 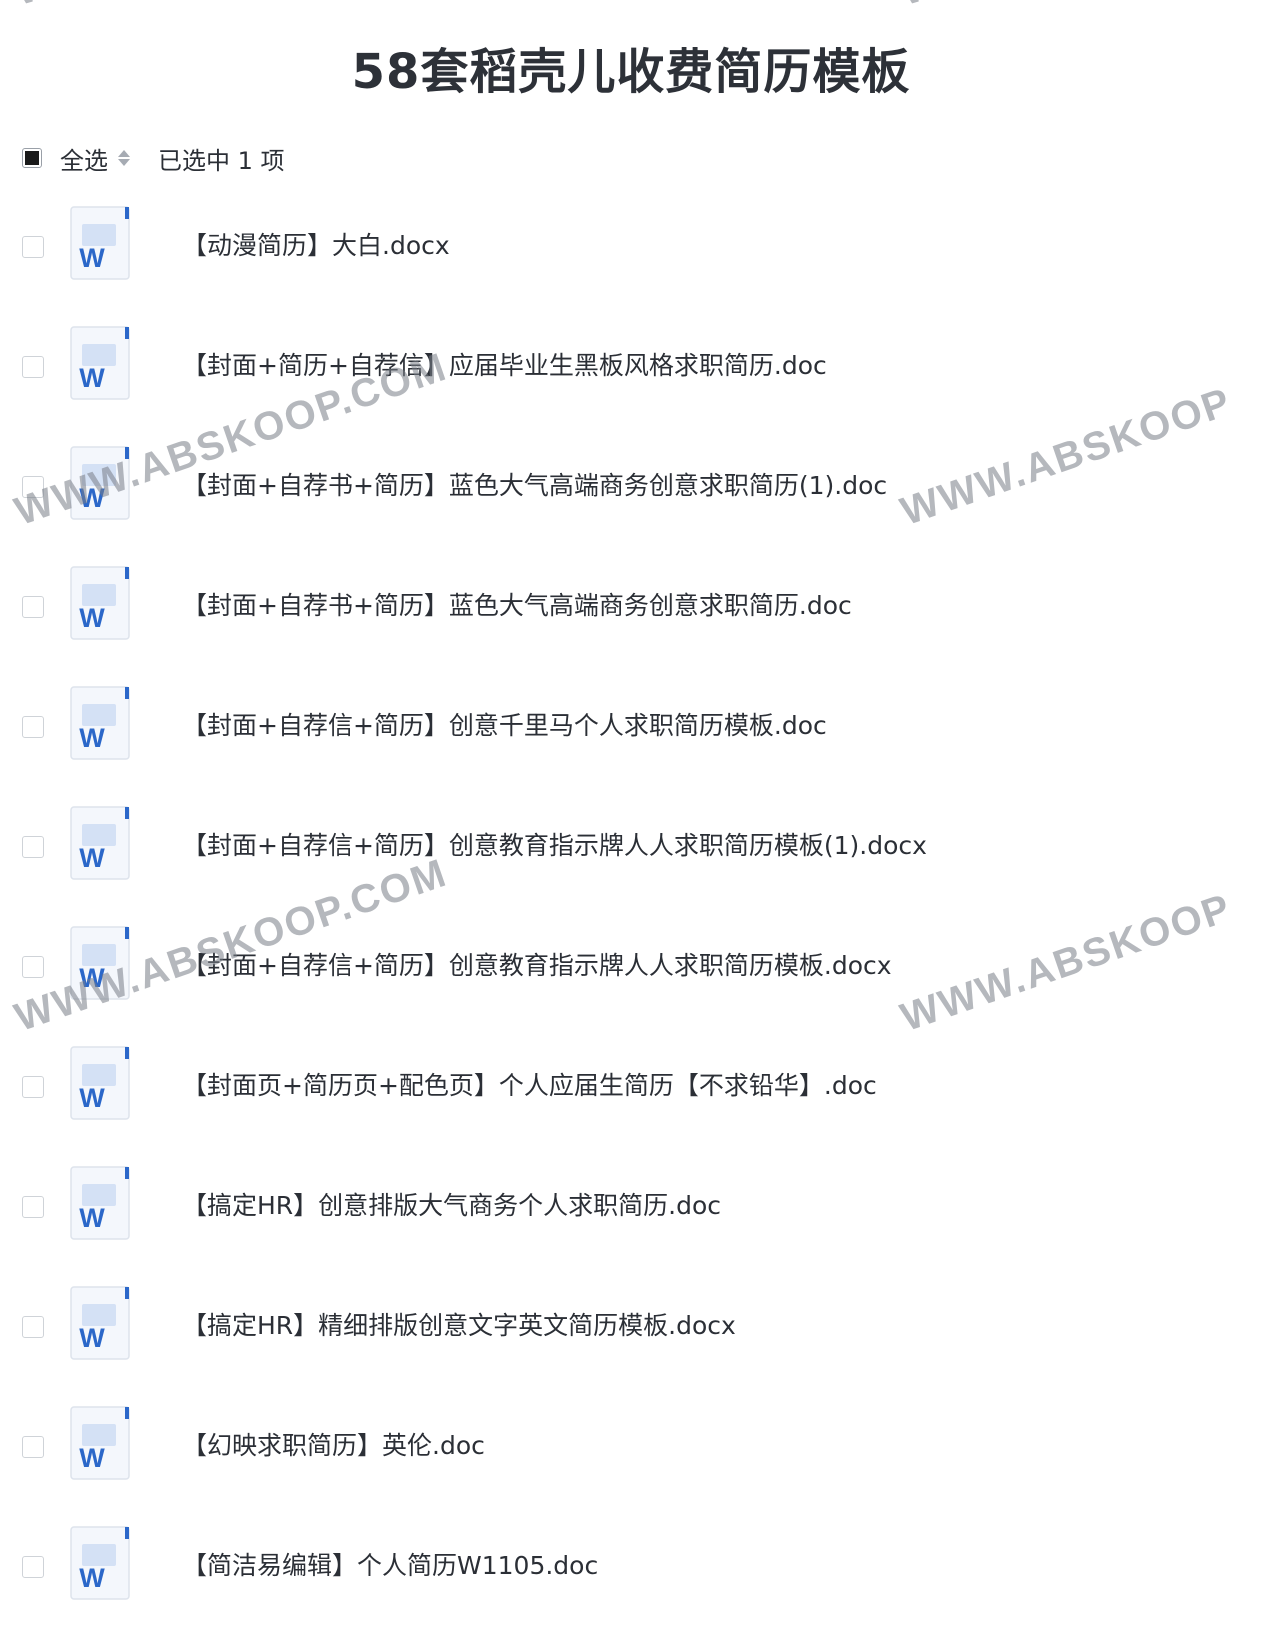 I want to click on file-name: 【封面+自荐书+简历】蓝色大气高端商务创意求职简历.doc, so click(x=517, y=606).